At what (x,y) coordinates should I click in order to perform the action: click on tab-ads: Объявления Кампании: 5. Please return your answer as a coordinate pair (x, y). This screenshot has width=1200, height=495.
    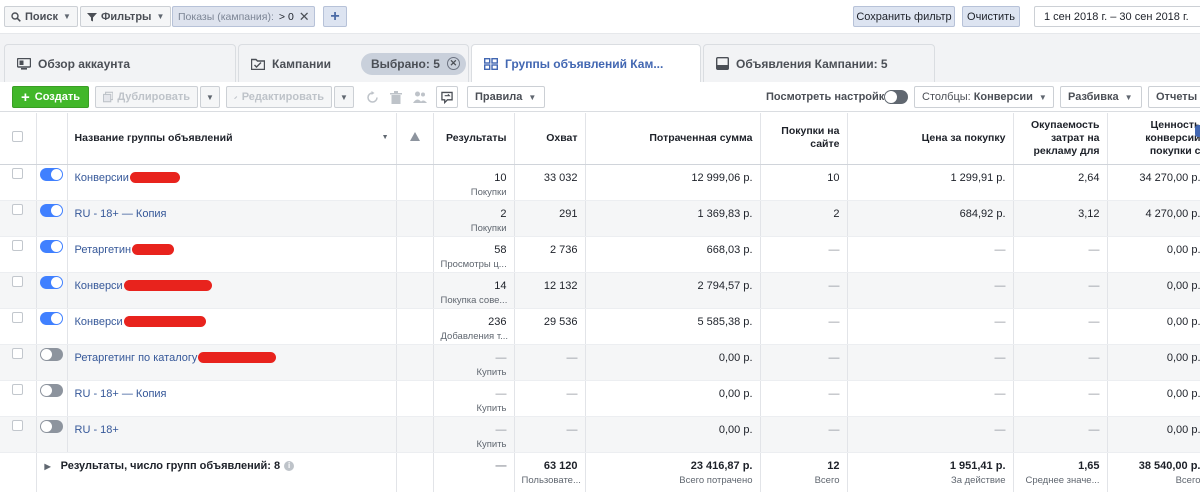
    Looking at the image, I should click on (819, 63).